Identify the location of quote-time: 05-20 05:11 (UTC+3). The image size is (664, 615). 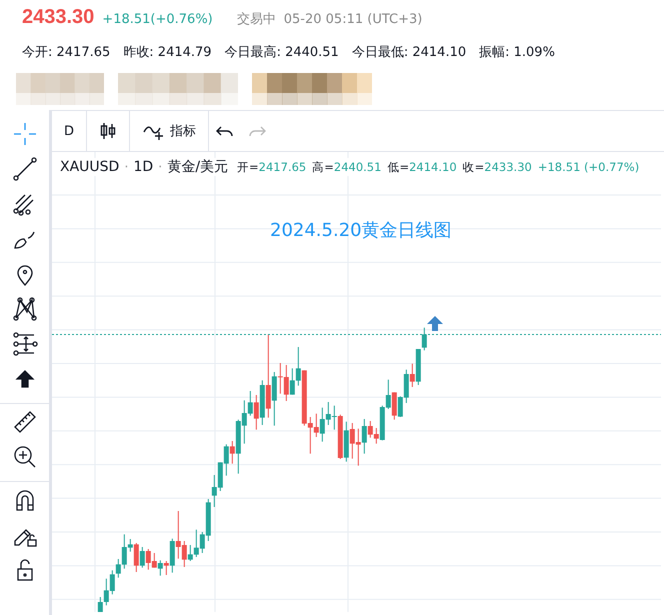
(353, 19).